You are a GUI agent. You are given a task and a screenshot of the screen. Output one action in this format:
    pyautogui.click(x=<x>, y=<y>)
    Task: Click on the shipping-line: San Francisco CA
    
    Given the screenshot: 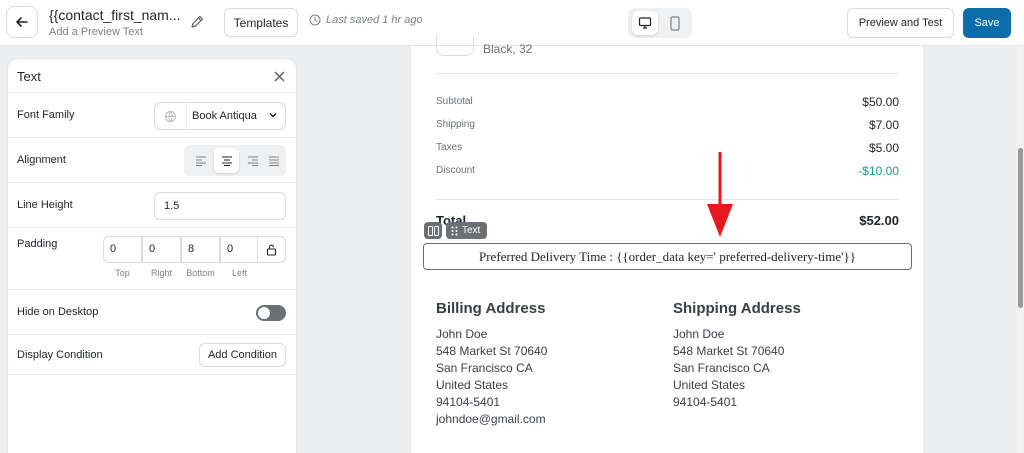 What is the action you would take?
    pyautogui.click(x=721, y=368)
    